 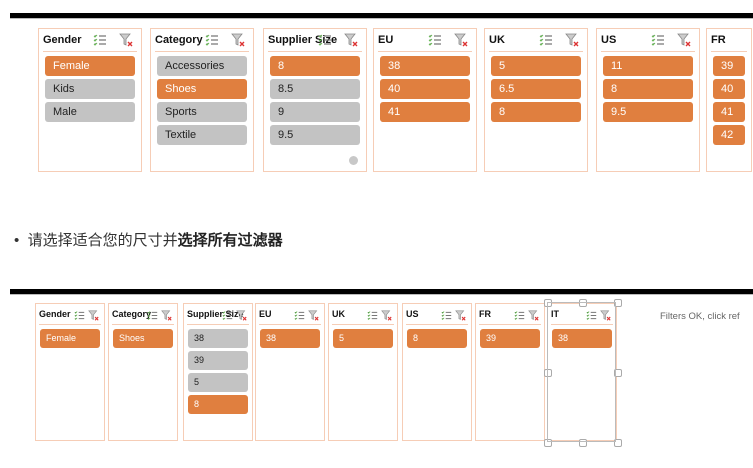 I want to click on slicer-item: 42, so click(x=729, y=135).